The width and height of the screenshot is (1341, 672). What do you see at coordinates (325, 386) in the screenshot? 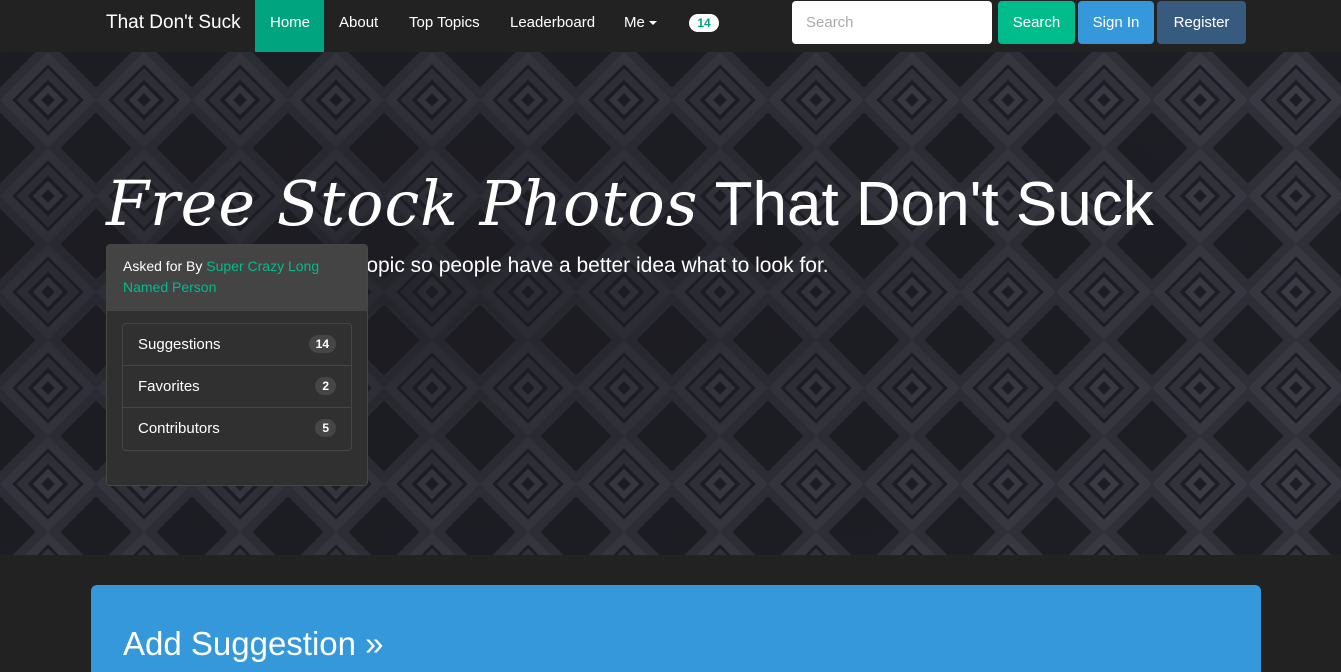
I see `count-badge: 2` at bounding box center [325, 386].